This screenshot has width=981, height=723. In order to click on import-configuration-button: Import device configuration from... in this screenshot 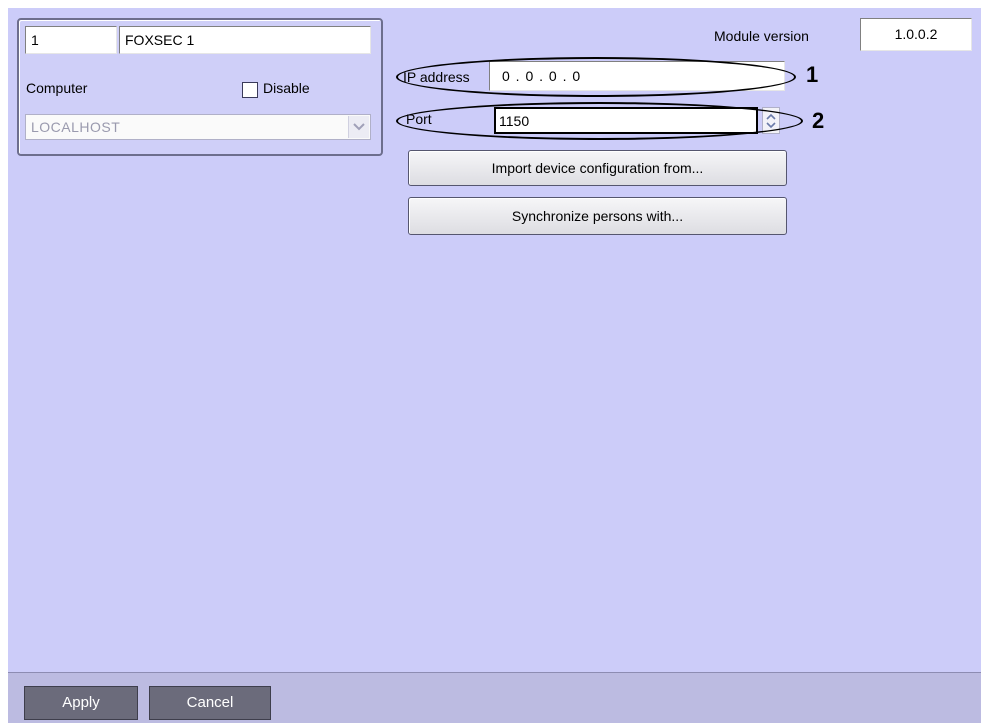, I will do `click(597, 168)`.